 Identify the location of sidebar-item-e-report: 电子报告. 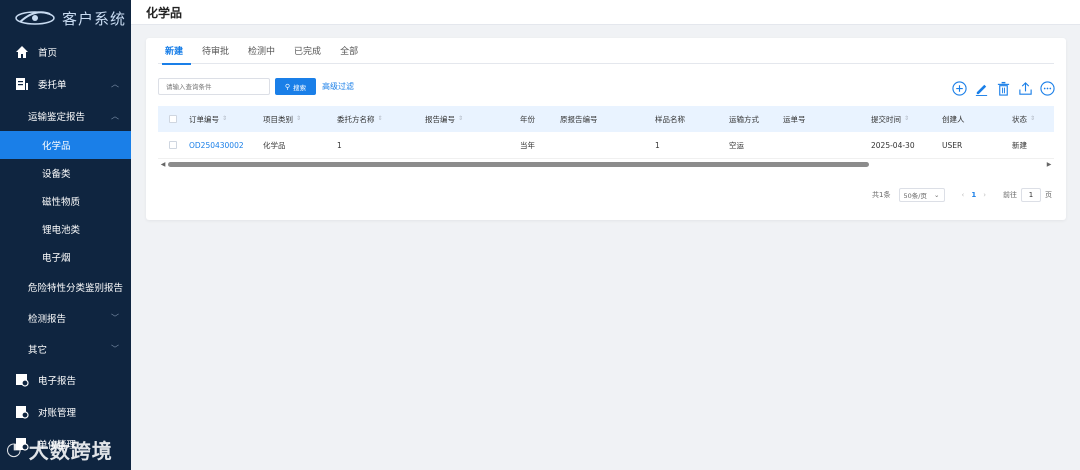
(65, 380).